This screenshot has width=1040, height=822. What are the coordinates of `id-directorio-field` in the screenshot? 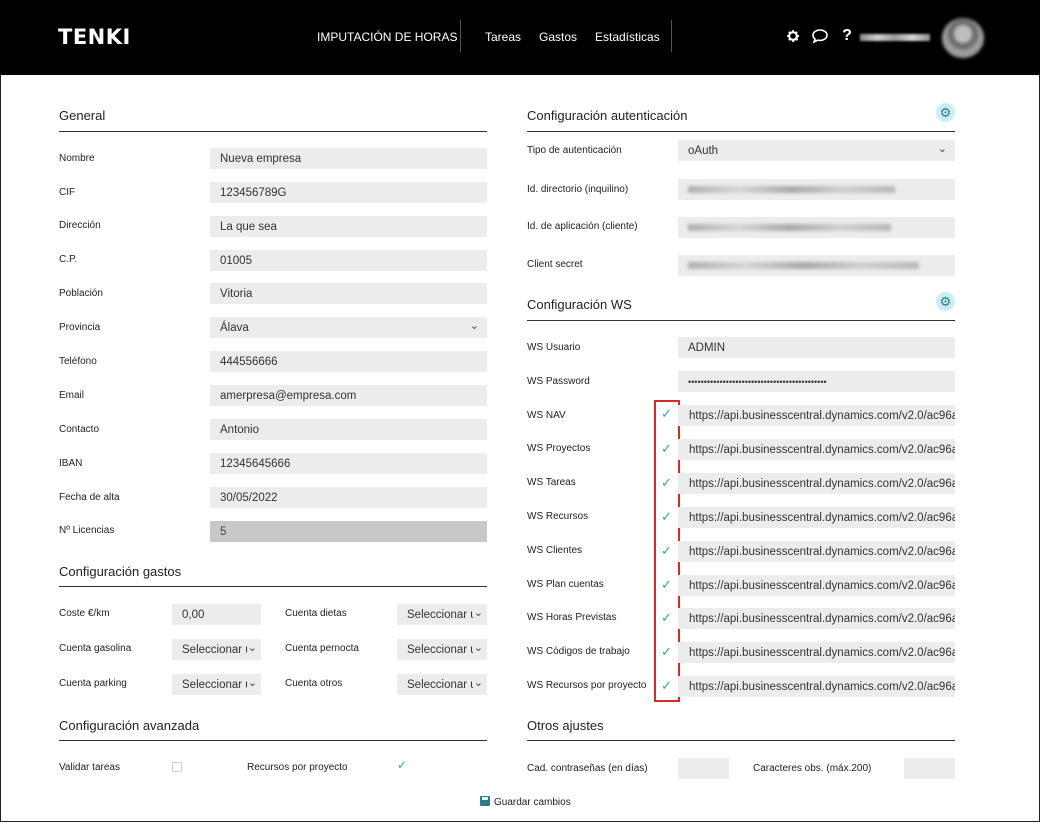 It's located at (816, 189).